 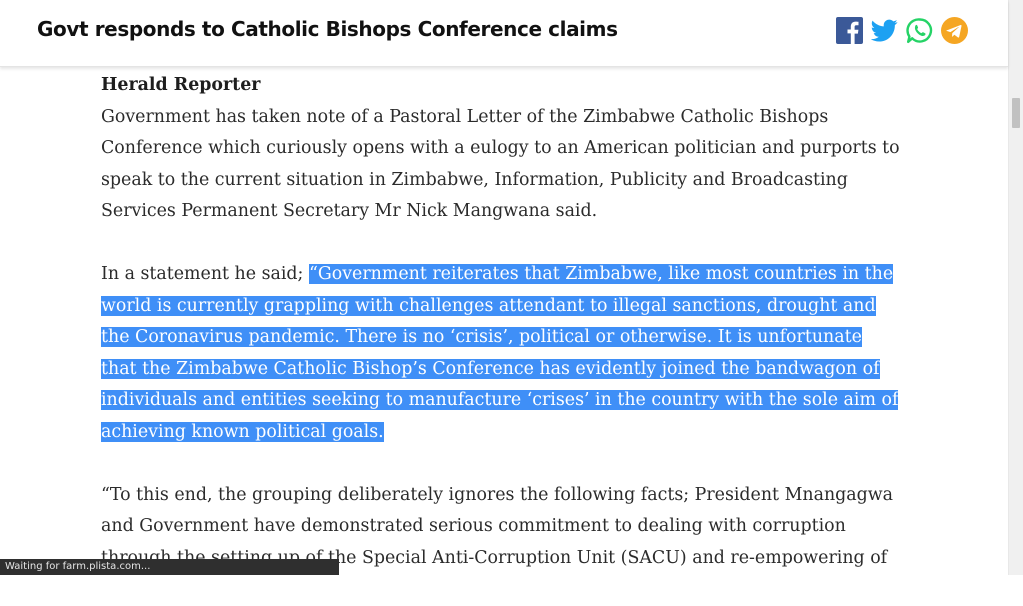 I want to click on share-twitter-button, so click(x=884, y=30).